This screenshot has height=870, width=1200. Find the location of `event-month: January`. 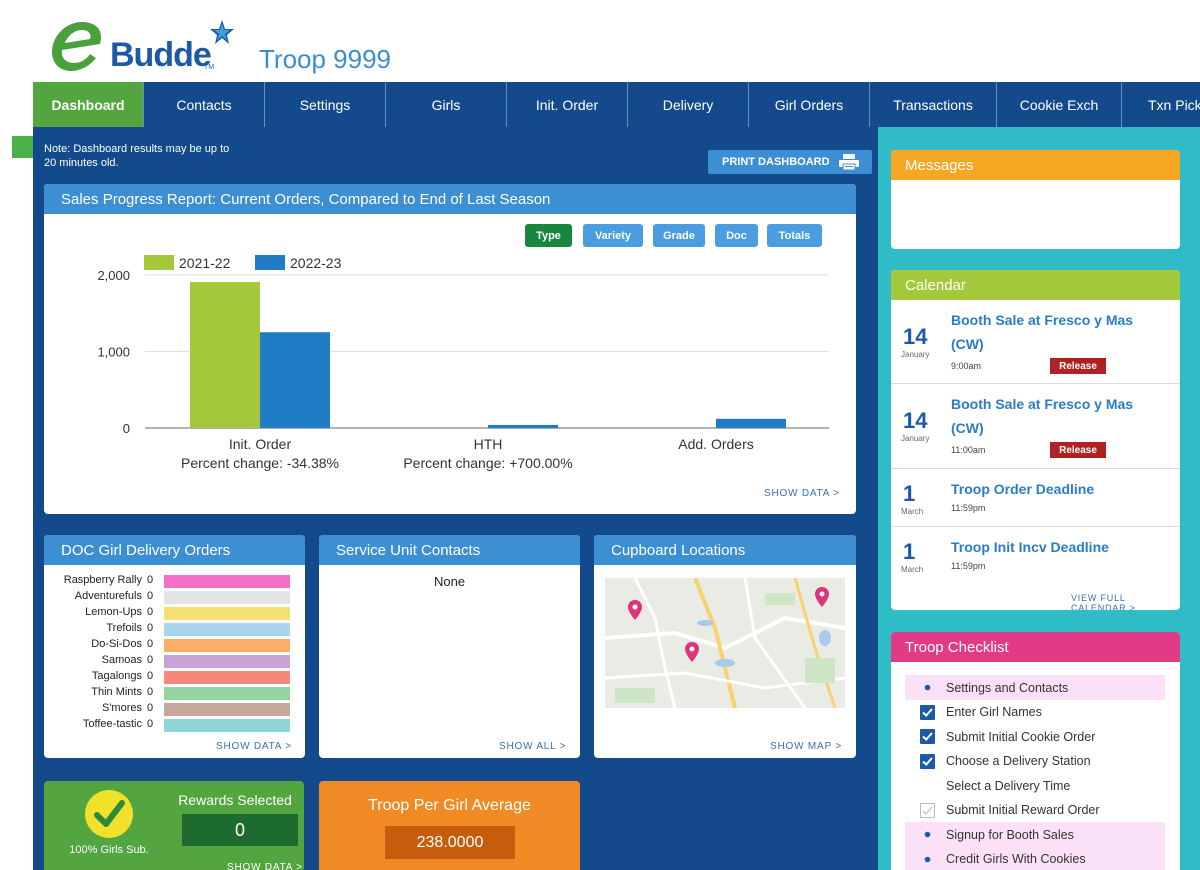

event-month: January is located at coordinates (915, 438).